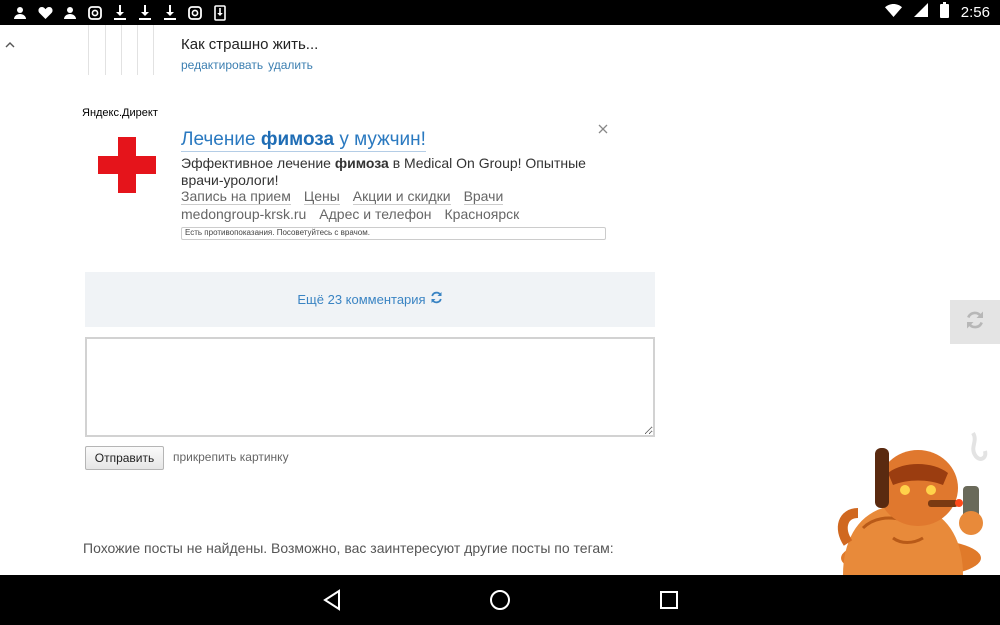  What do you see at coordinates (603, 129) in the screenshot?
I see `close-icon` at bounding box center [603, 129].